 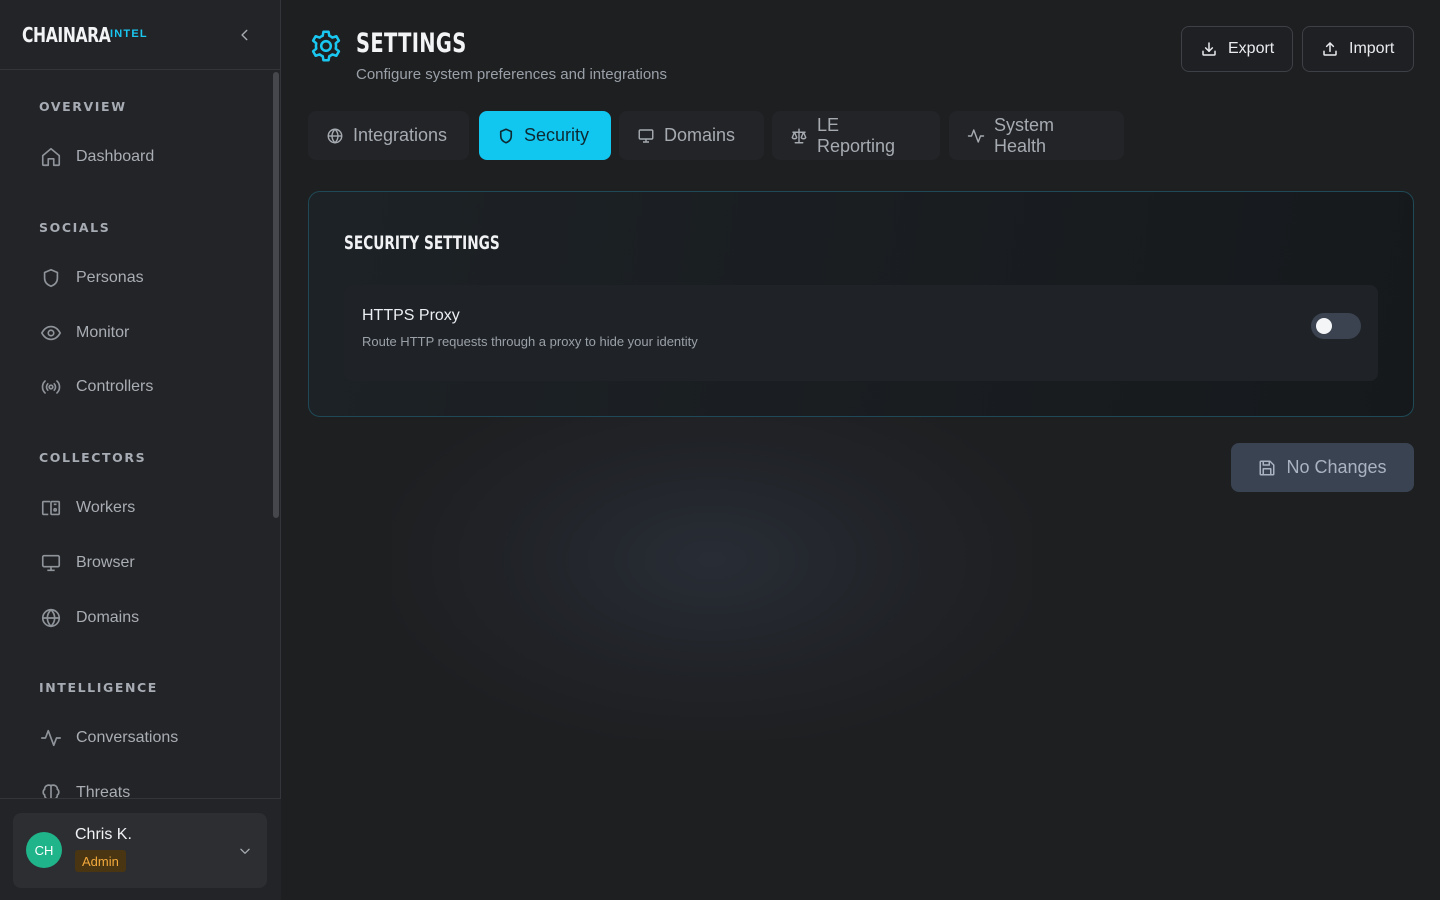 What do you see at coordinates (100, 861) in the screenshot?
I see `role-badge: Admin` at bounding box center [100, 861].